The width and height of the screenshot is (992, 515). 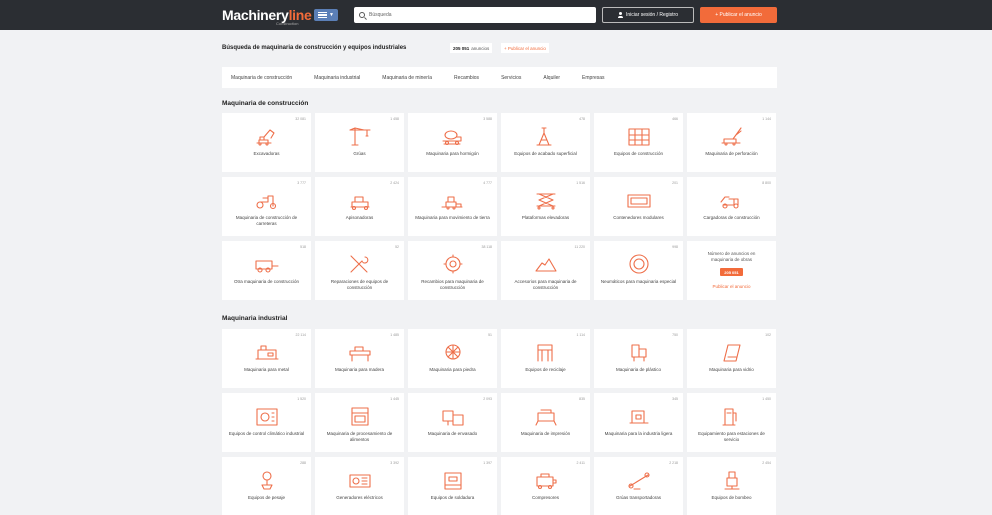 What do you see at coordinates (490, 335) in the screenshot?
I see `category-count: 51` at bounding box center [490, 335].